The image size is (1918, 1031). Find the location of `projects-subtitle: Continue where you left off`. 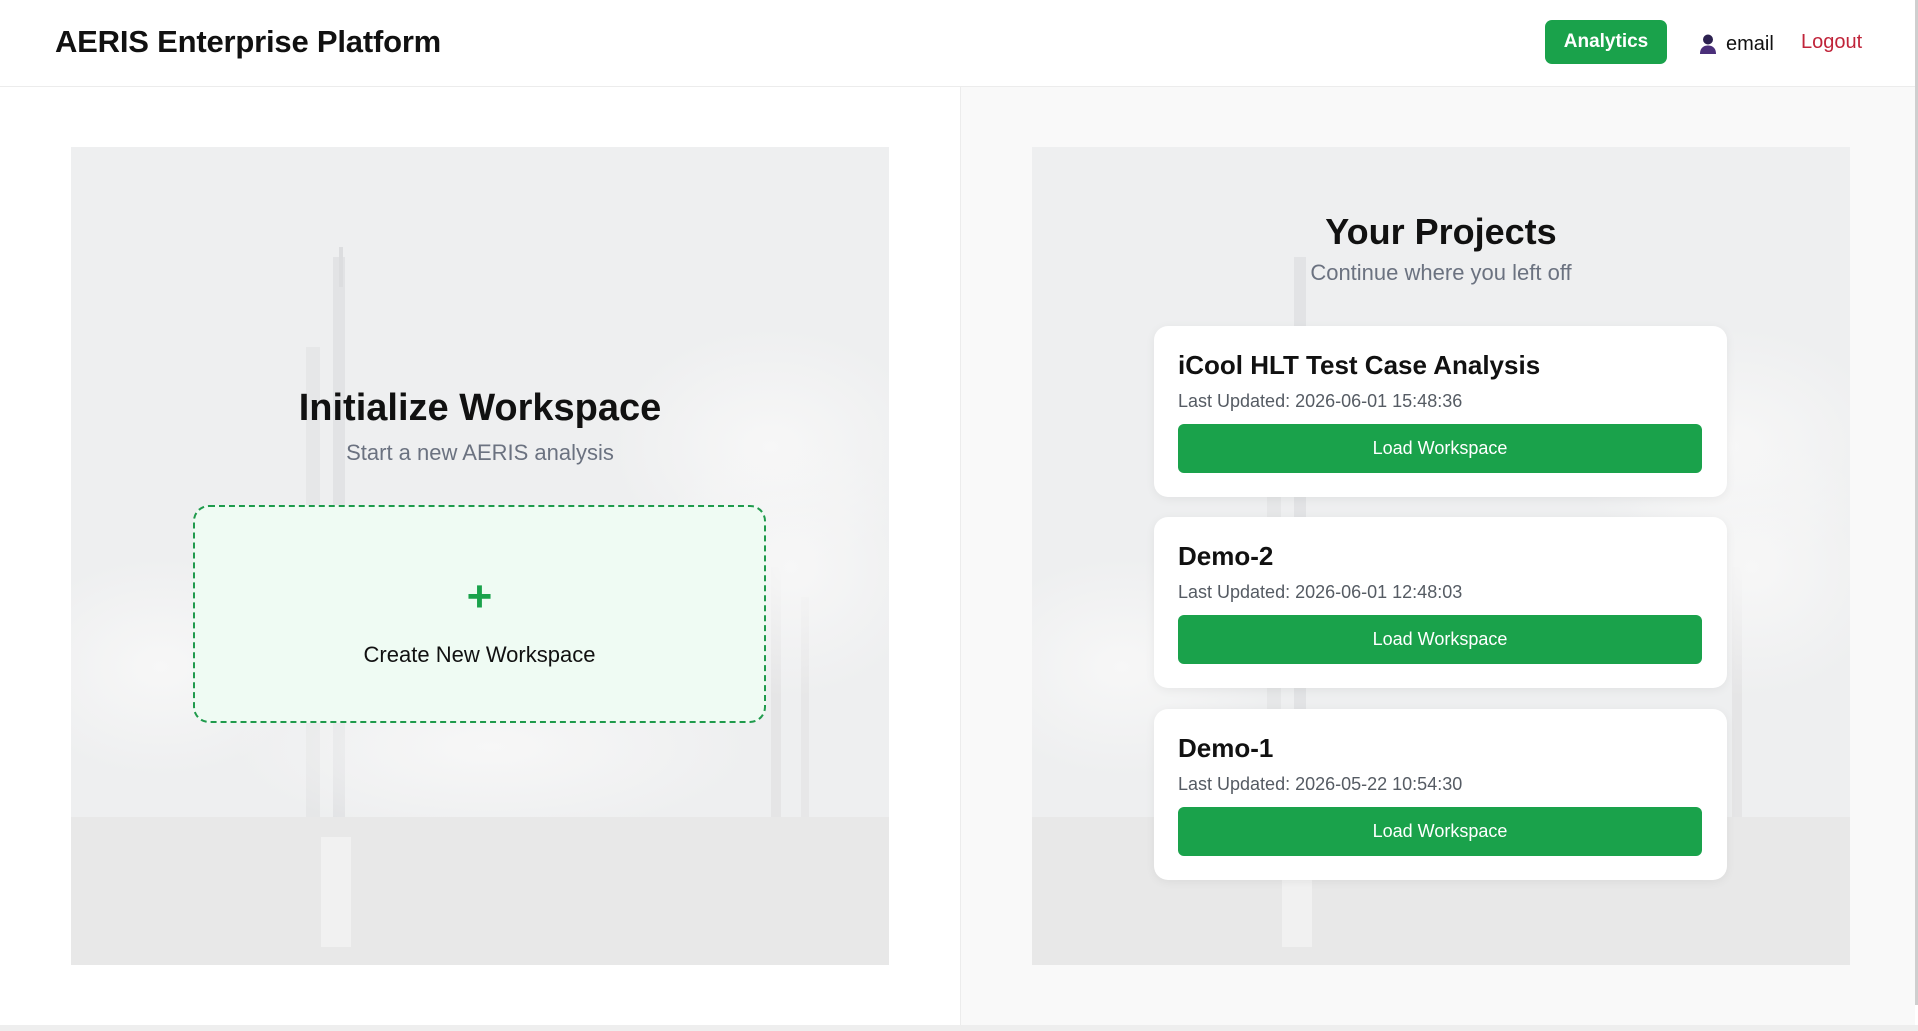

projects-subtitle: Continue where you left off is located at coordinates (1441, 272).